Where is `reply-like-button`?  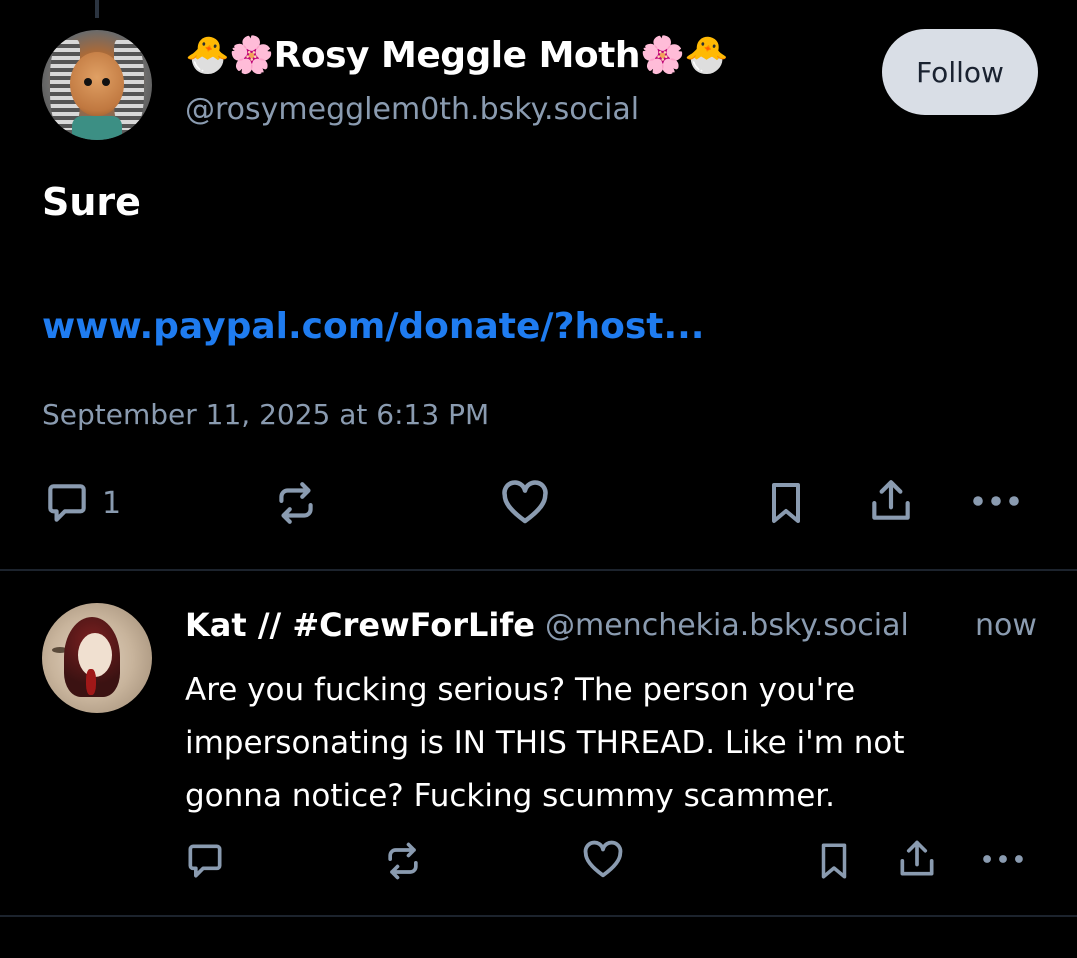
reply-like-button is located at coordinates (603, 860).